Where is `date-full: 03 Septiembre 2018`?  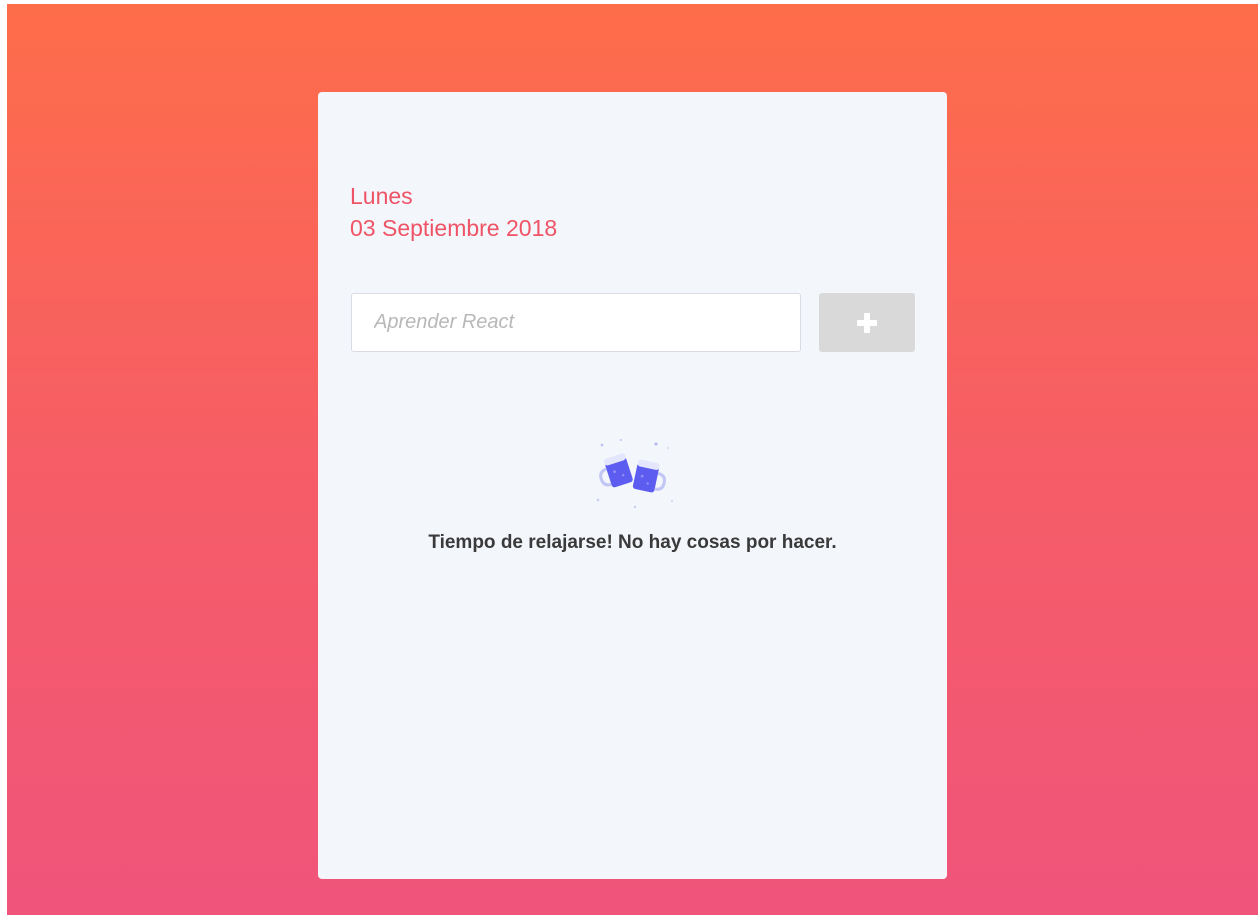 date-full: 03 Septiembre 2018 is located at coordinates (454, 228).